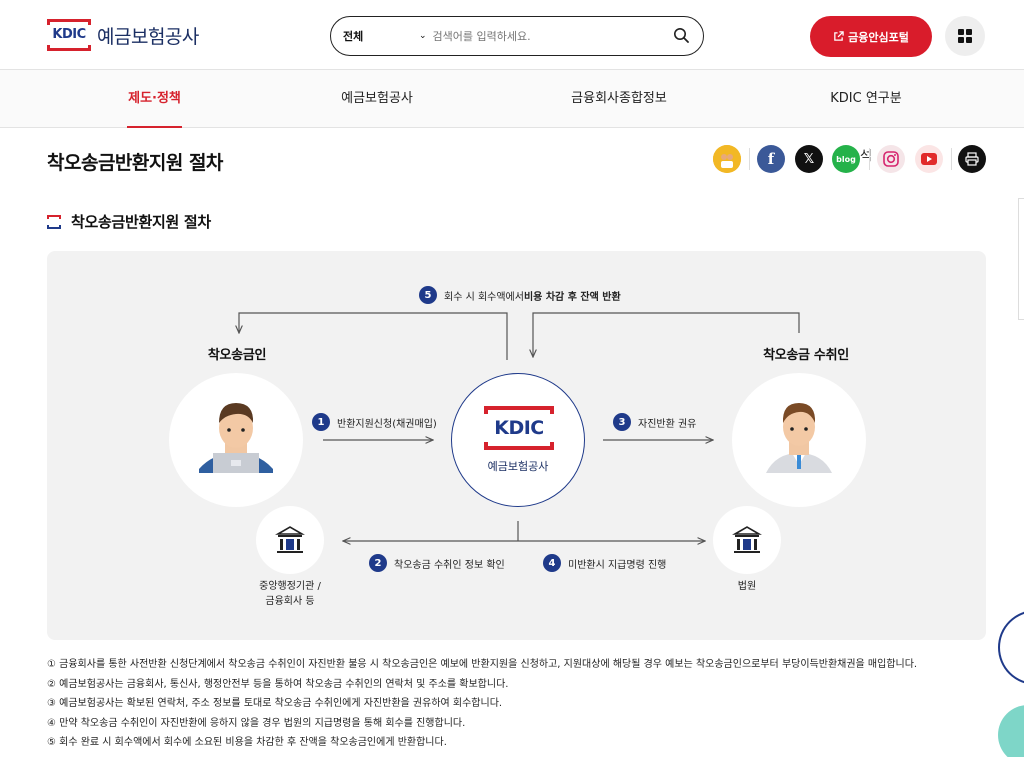  What do you see at coordinates (622, 422) in the screenshot?
I see `step-number-badge: 3` at bounding box center [622, 422].